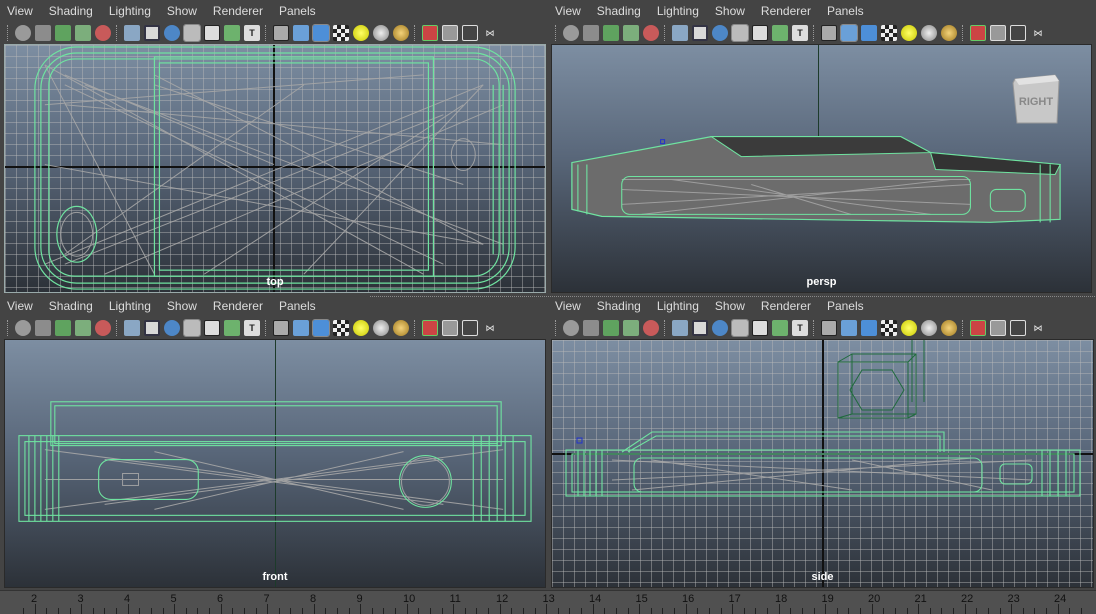 This screenshot has width=1096, height=614. What do you see at coordinates (20, 11) in the screenshot?
I see `menu-view: View` at bounding box center [20, 11].